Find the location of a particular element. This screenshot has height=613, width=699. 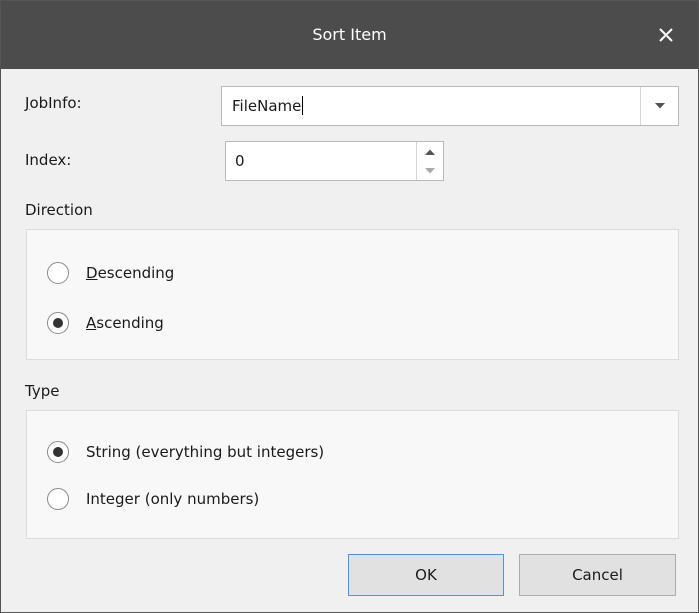

integer-label: Integer (only numbers) is located at coordinates (173, 499).